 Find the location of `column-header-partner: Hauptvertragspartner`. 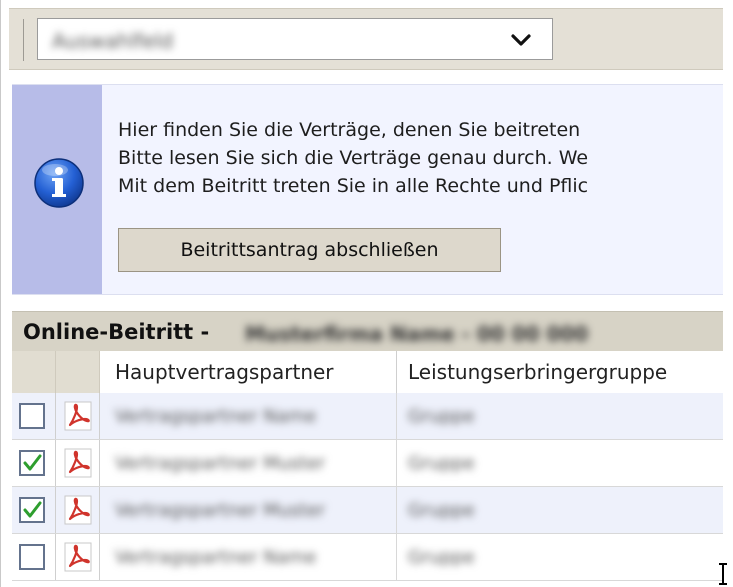

column-header-partner: Hauptvertragspartner is located at coordinates (224, 372).